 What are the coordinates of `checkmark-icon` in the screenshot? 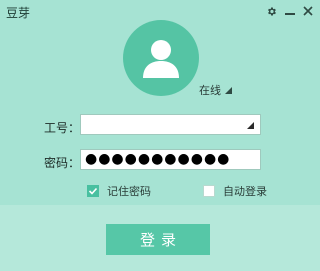 It's located at (93, 191).